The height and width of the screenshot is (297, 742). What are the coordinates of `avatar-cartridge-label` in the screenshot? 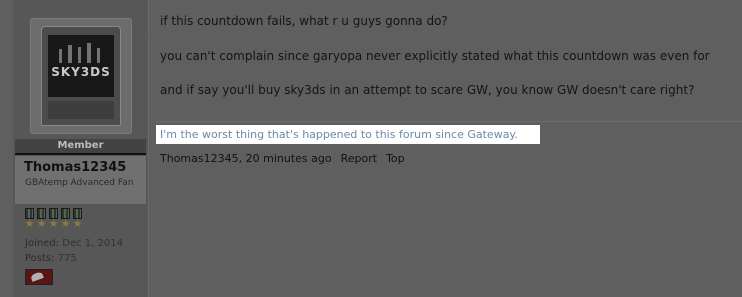 It's located at (81, 110).